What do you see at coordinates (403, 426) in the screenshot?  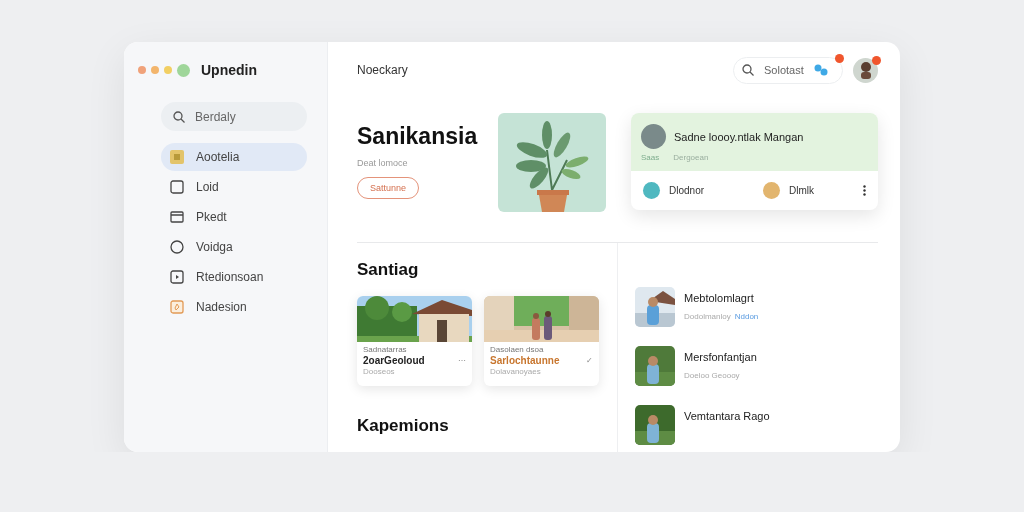 I see `section-title: Kapemions` at bounding box center [403, 426].